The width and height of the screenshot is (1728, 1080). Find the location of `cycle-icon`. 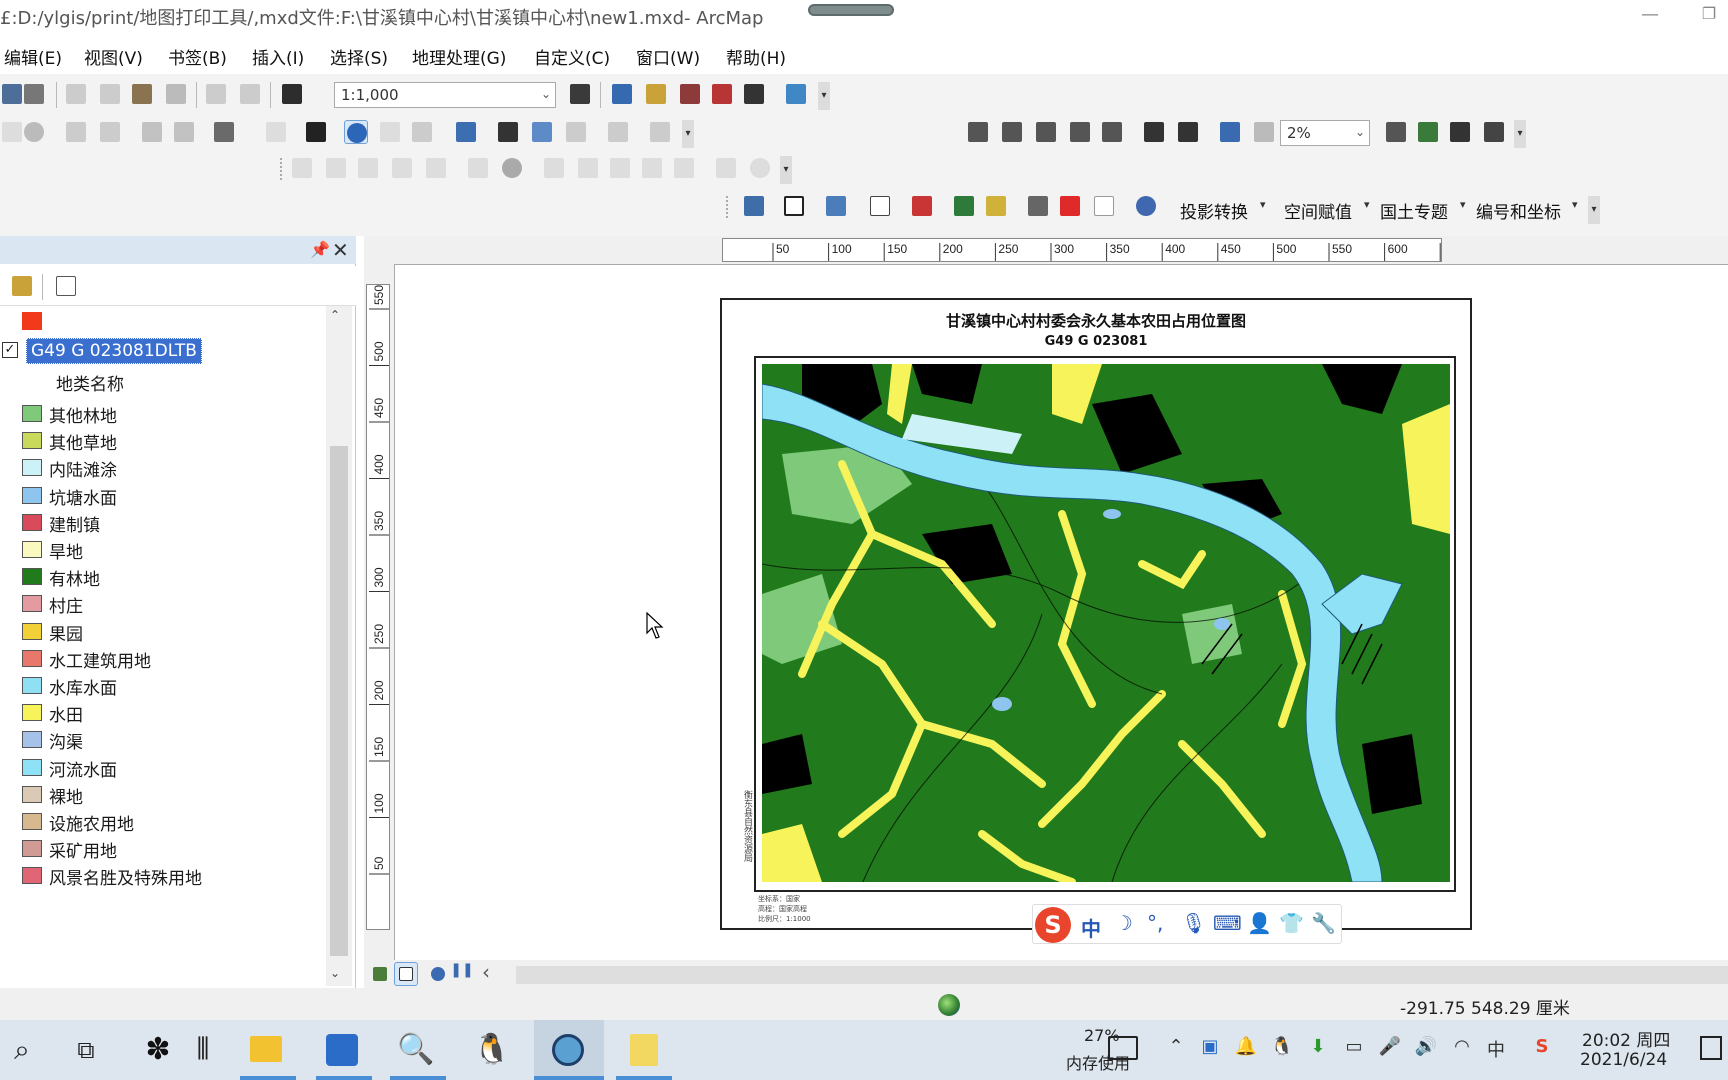

cycle-icon is located at coordinates (588, 168).